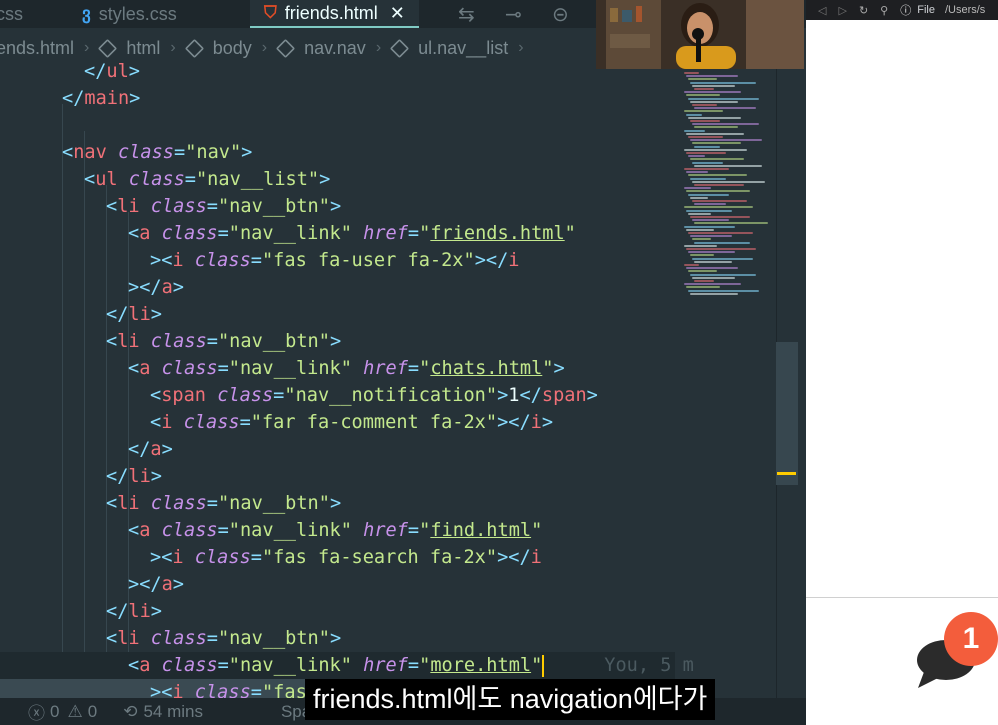  Describe the element at coordinates (331, 12) in the screenshot. I see `tab-label: friends.html` at that location.